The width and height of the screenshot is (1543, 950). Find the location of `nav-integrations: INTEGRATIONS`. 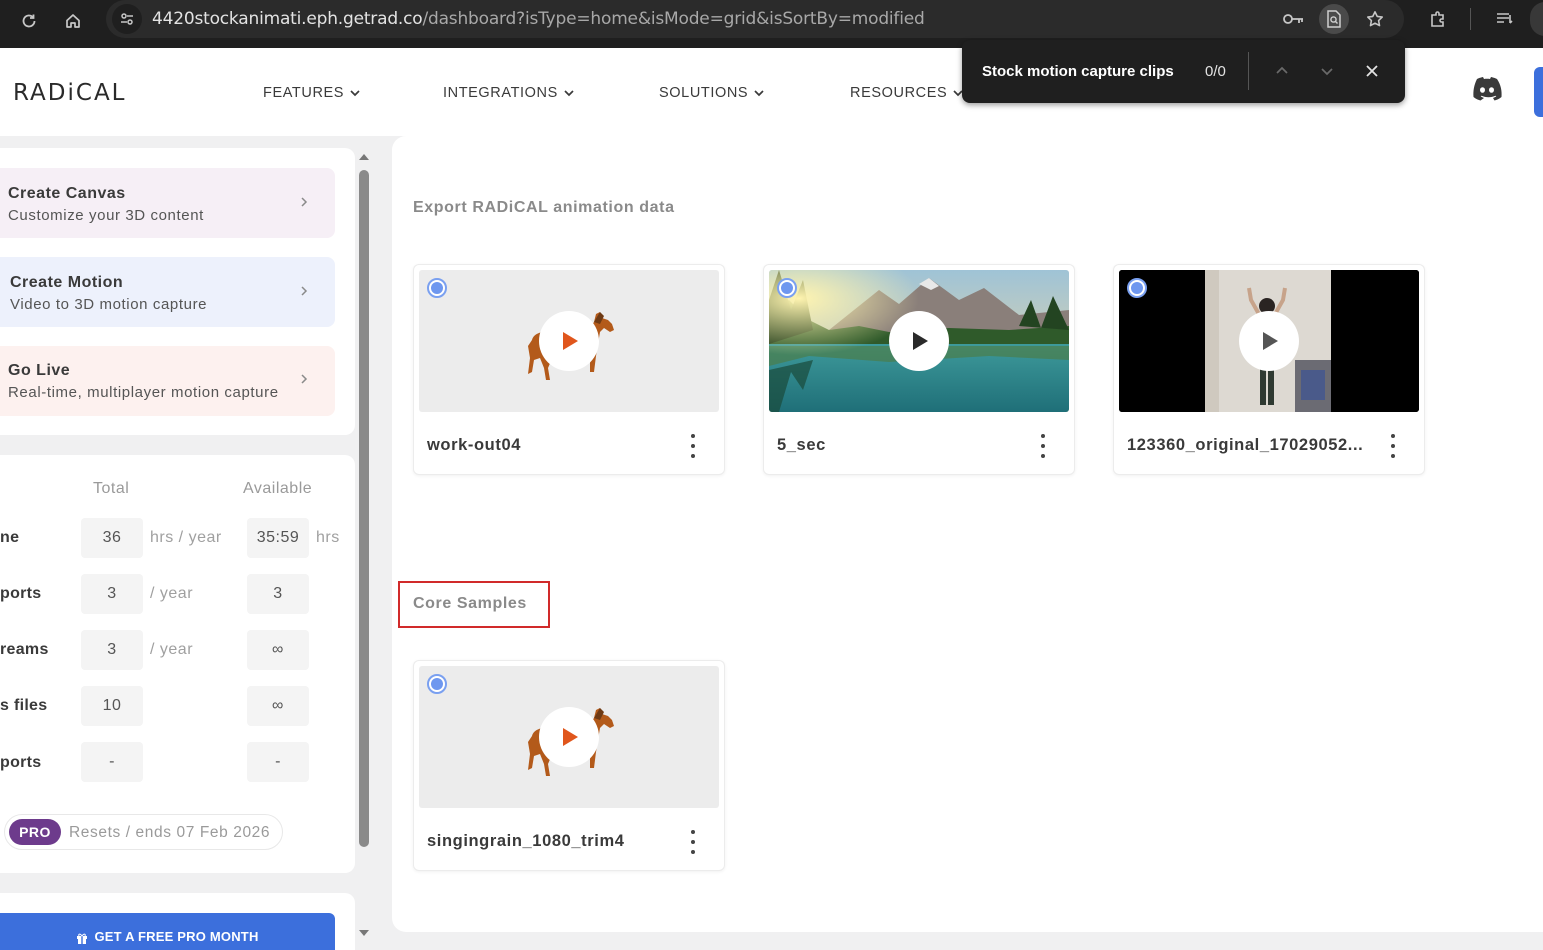

nav-integrations: INTEGRATIONS is located at coordinates (509, 93).